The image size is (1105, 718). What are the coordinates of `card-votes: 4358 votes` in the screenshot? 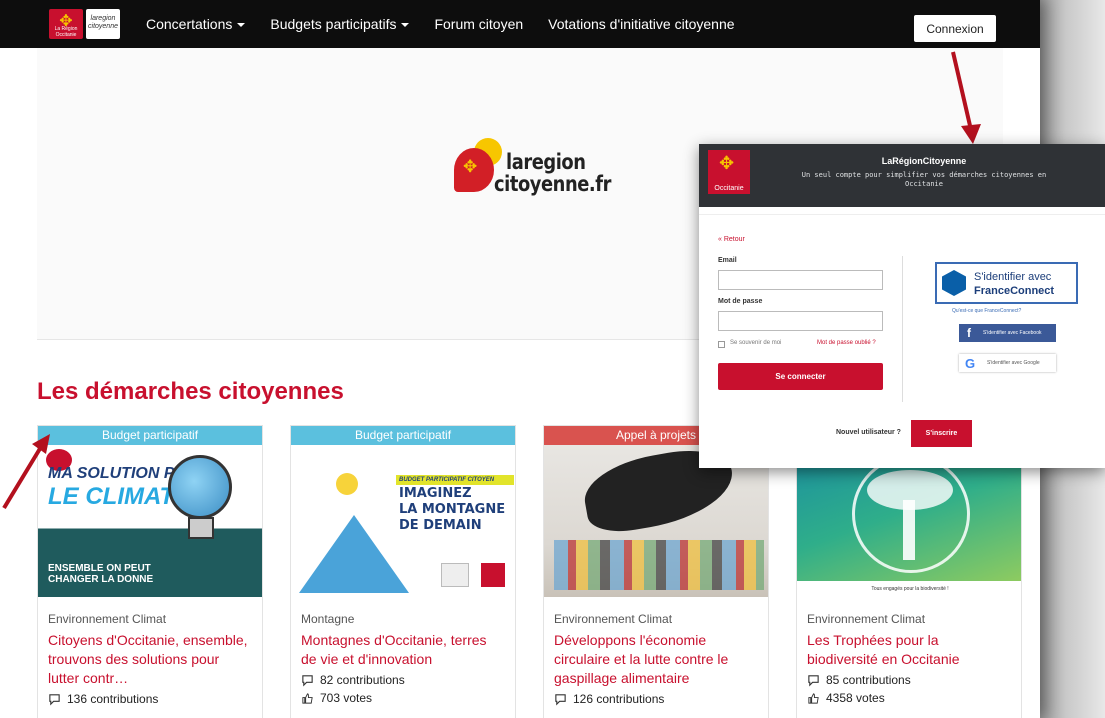 It's located at (909, 698).